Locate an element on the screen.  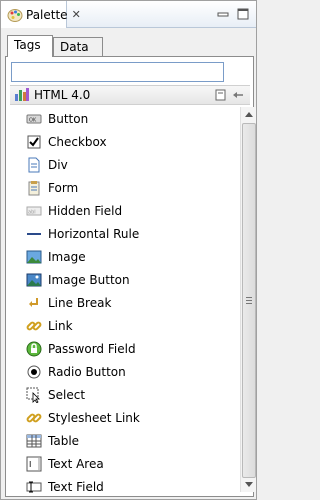
button-icon: OK is located at coordinates (34, 119).